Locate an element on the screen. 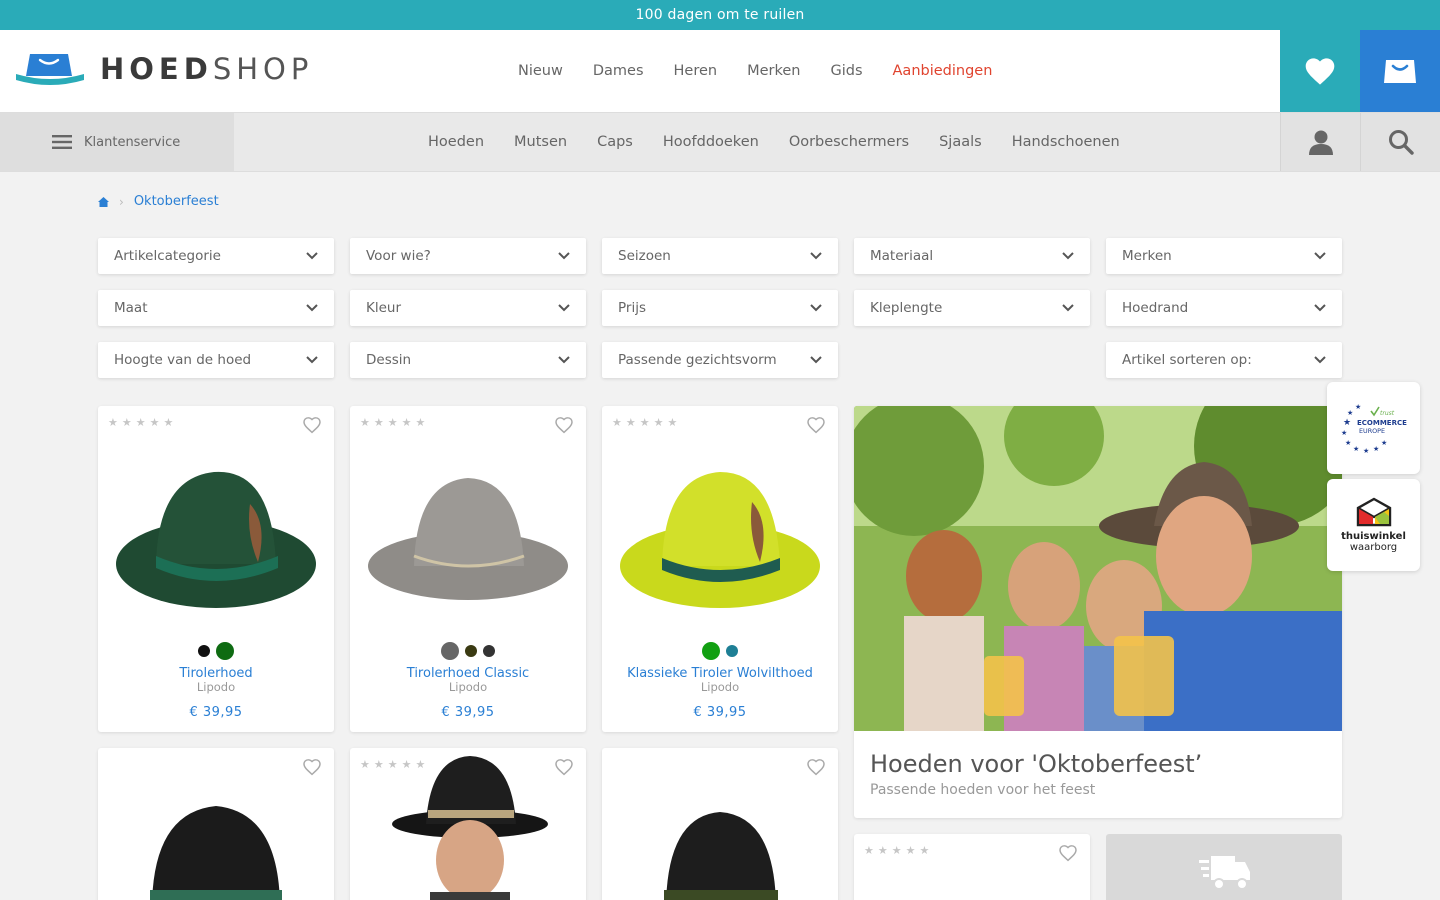  promo-title: Hoeden voor 'Oktoberfeest’ is located at coordinates (1036, 764).